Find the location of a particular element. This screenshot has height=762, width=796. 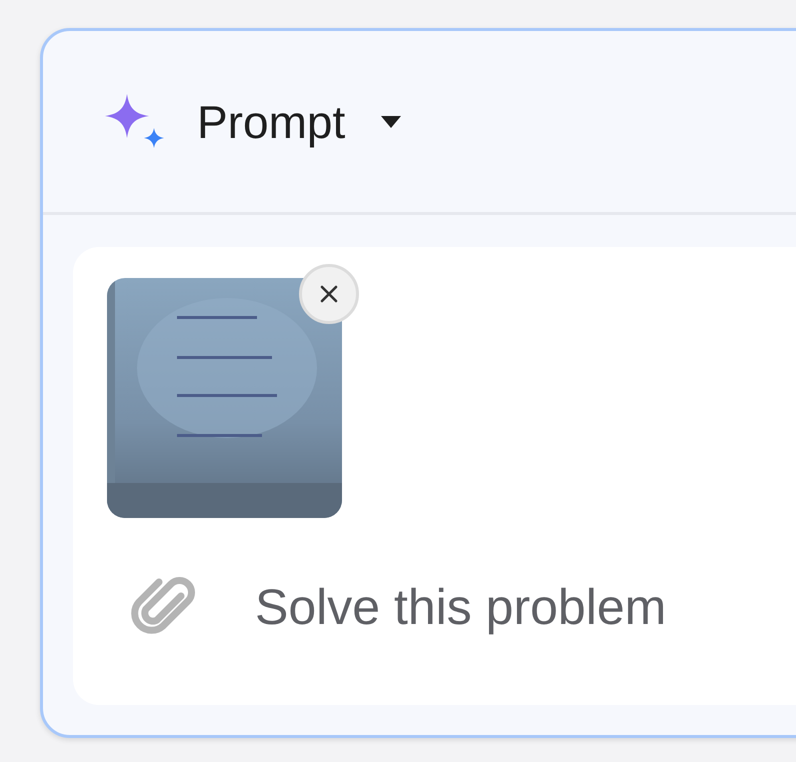

sparkle-icon is located at coordinates (135, 122).